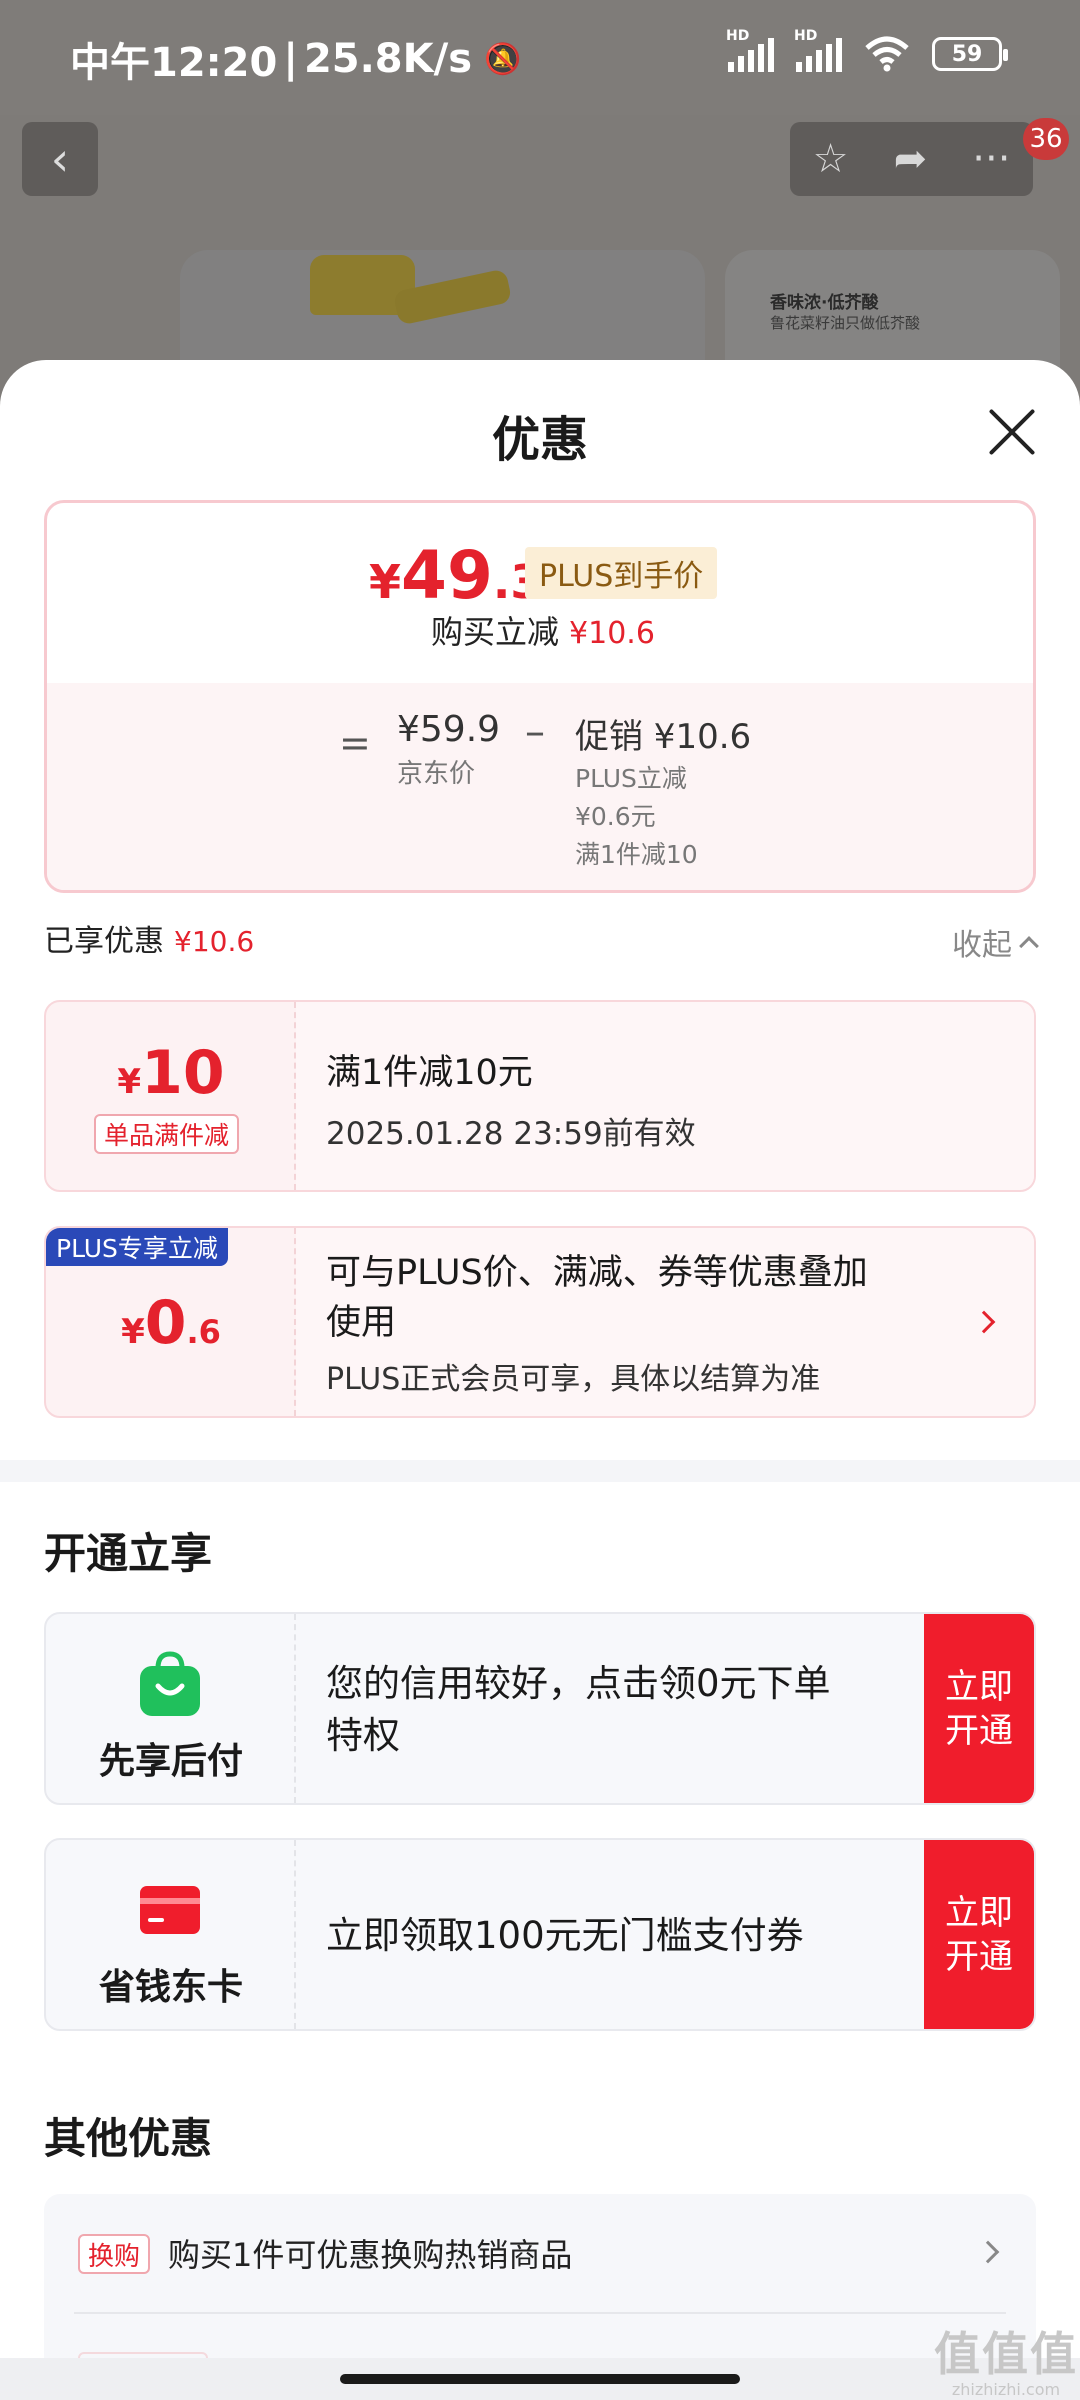 The image size is (1080, 2400). Describe the element at coordinates (621, 573) in the screenshot. I see `plus-price-tag: PLUS到手价` at that location.